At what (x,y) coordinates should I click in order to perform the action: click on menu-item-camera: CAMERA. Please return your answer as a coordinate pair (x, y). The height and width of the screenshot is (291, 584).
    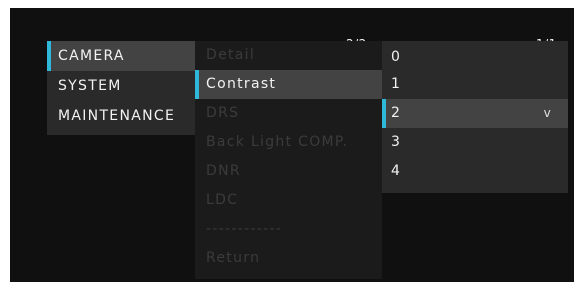
    Looking at the image, I should click on (121, 56).